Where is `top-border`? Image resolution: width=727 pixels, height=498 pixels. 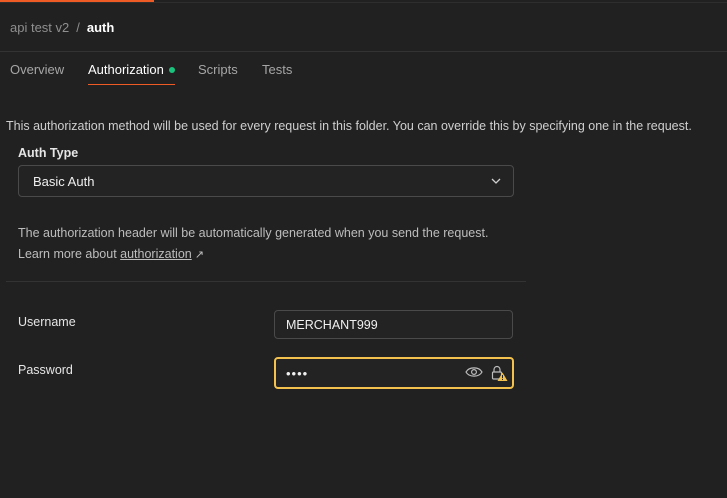 top-border is located at coordinates (363, 2).